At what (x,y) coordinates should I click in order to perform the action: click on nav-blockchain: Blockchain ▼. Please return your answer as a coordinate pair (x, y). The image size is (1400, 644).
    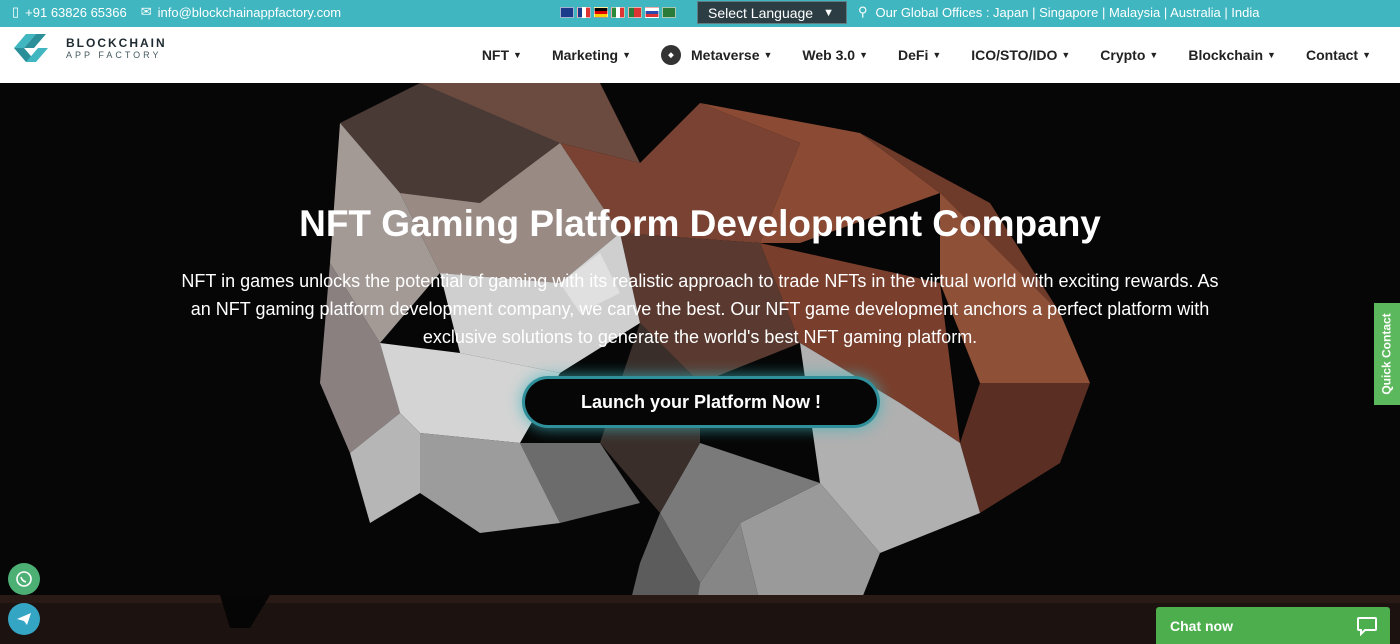
    Looking at the image, I should click on (1232, 55).